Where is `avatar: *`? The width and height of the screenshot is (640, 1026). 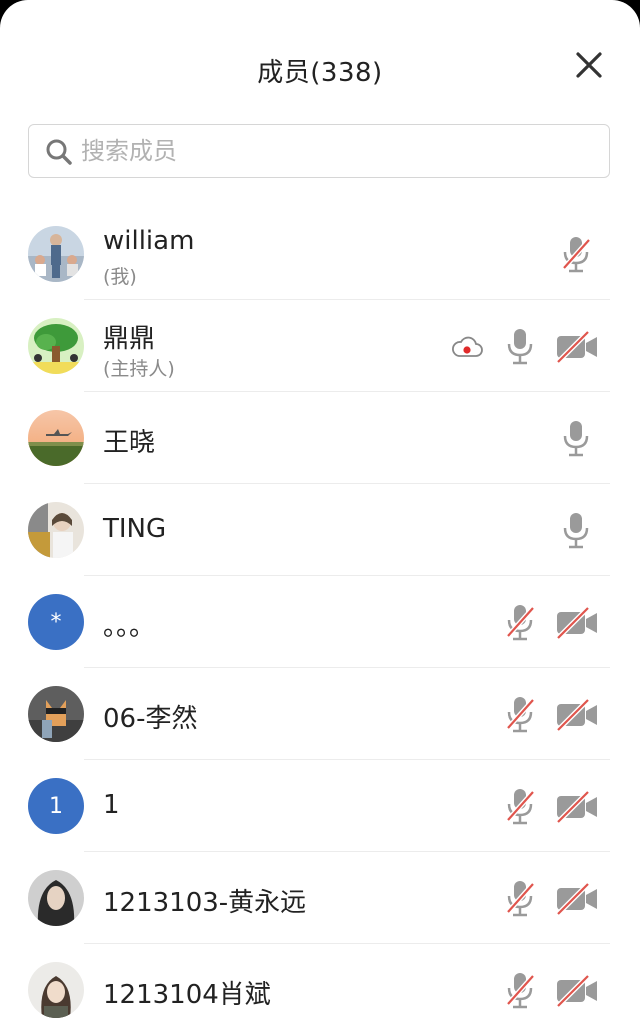 avatar: * is located at coordinates (56, 622).